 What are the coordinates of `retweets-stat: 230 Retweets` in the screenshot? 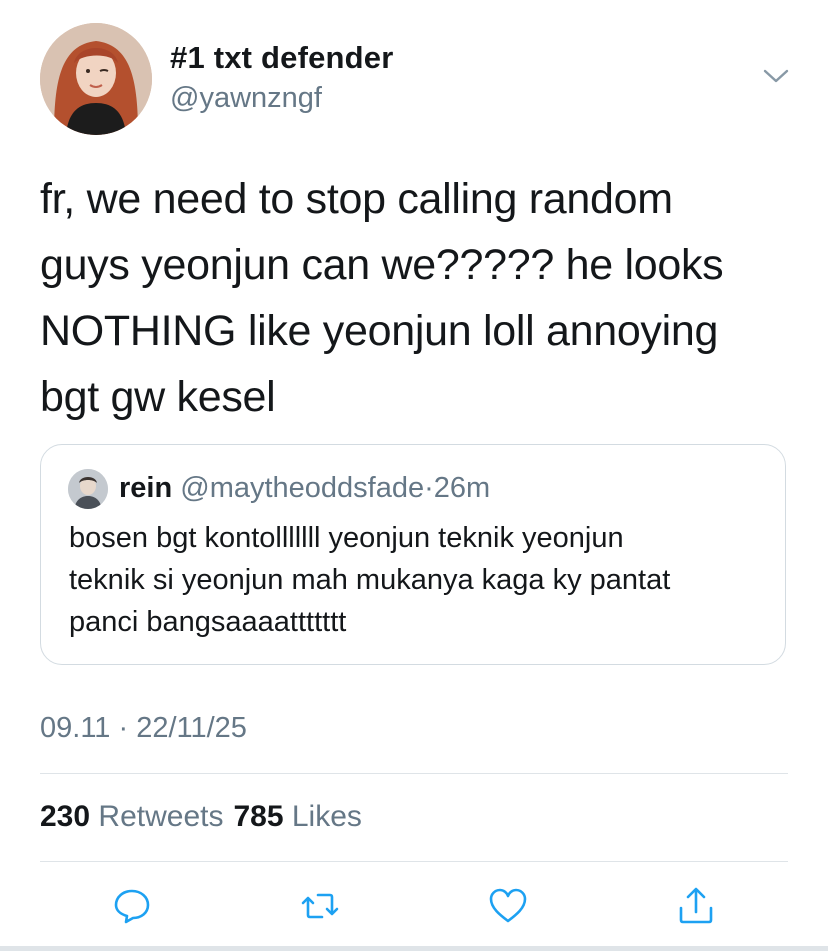 It's located at (136, 816).